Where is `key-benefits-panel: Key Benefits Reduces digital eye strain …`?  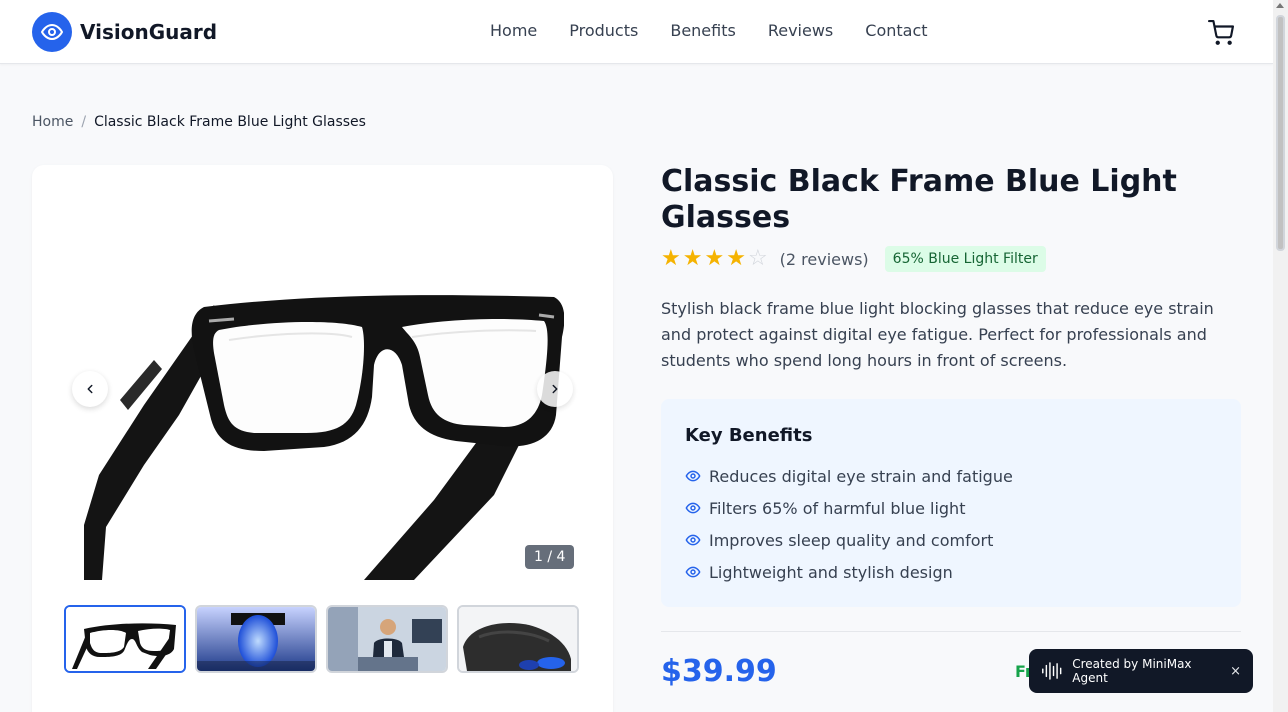 key-benefits-panel: Key Benefits Reduces digital eye strain … is located at coordinates (951, 503).